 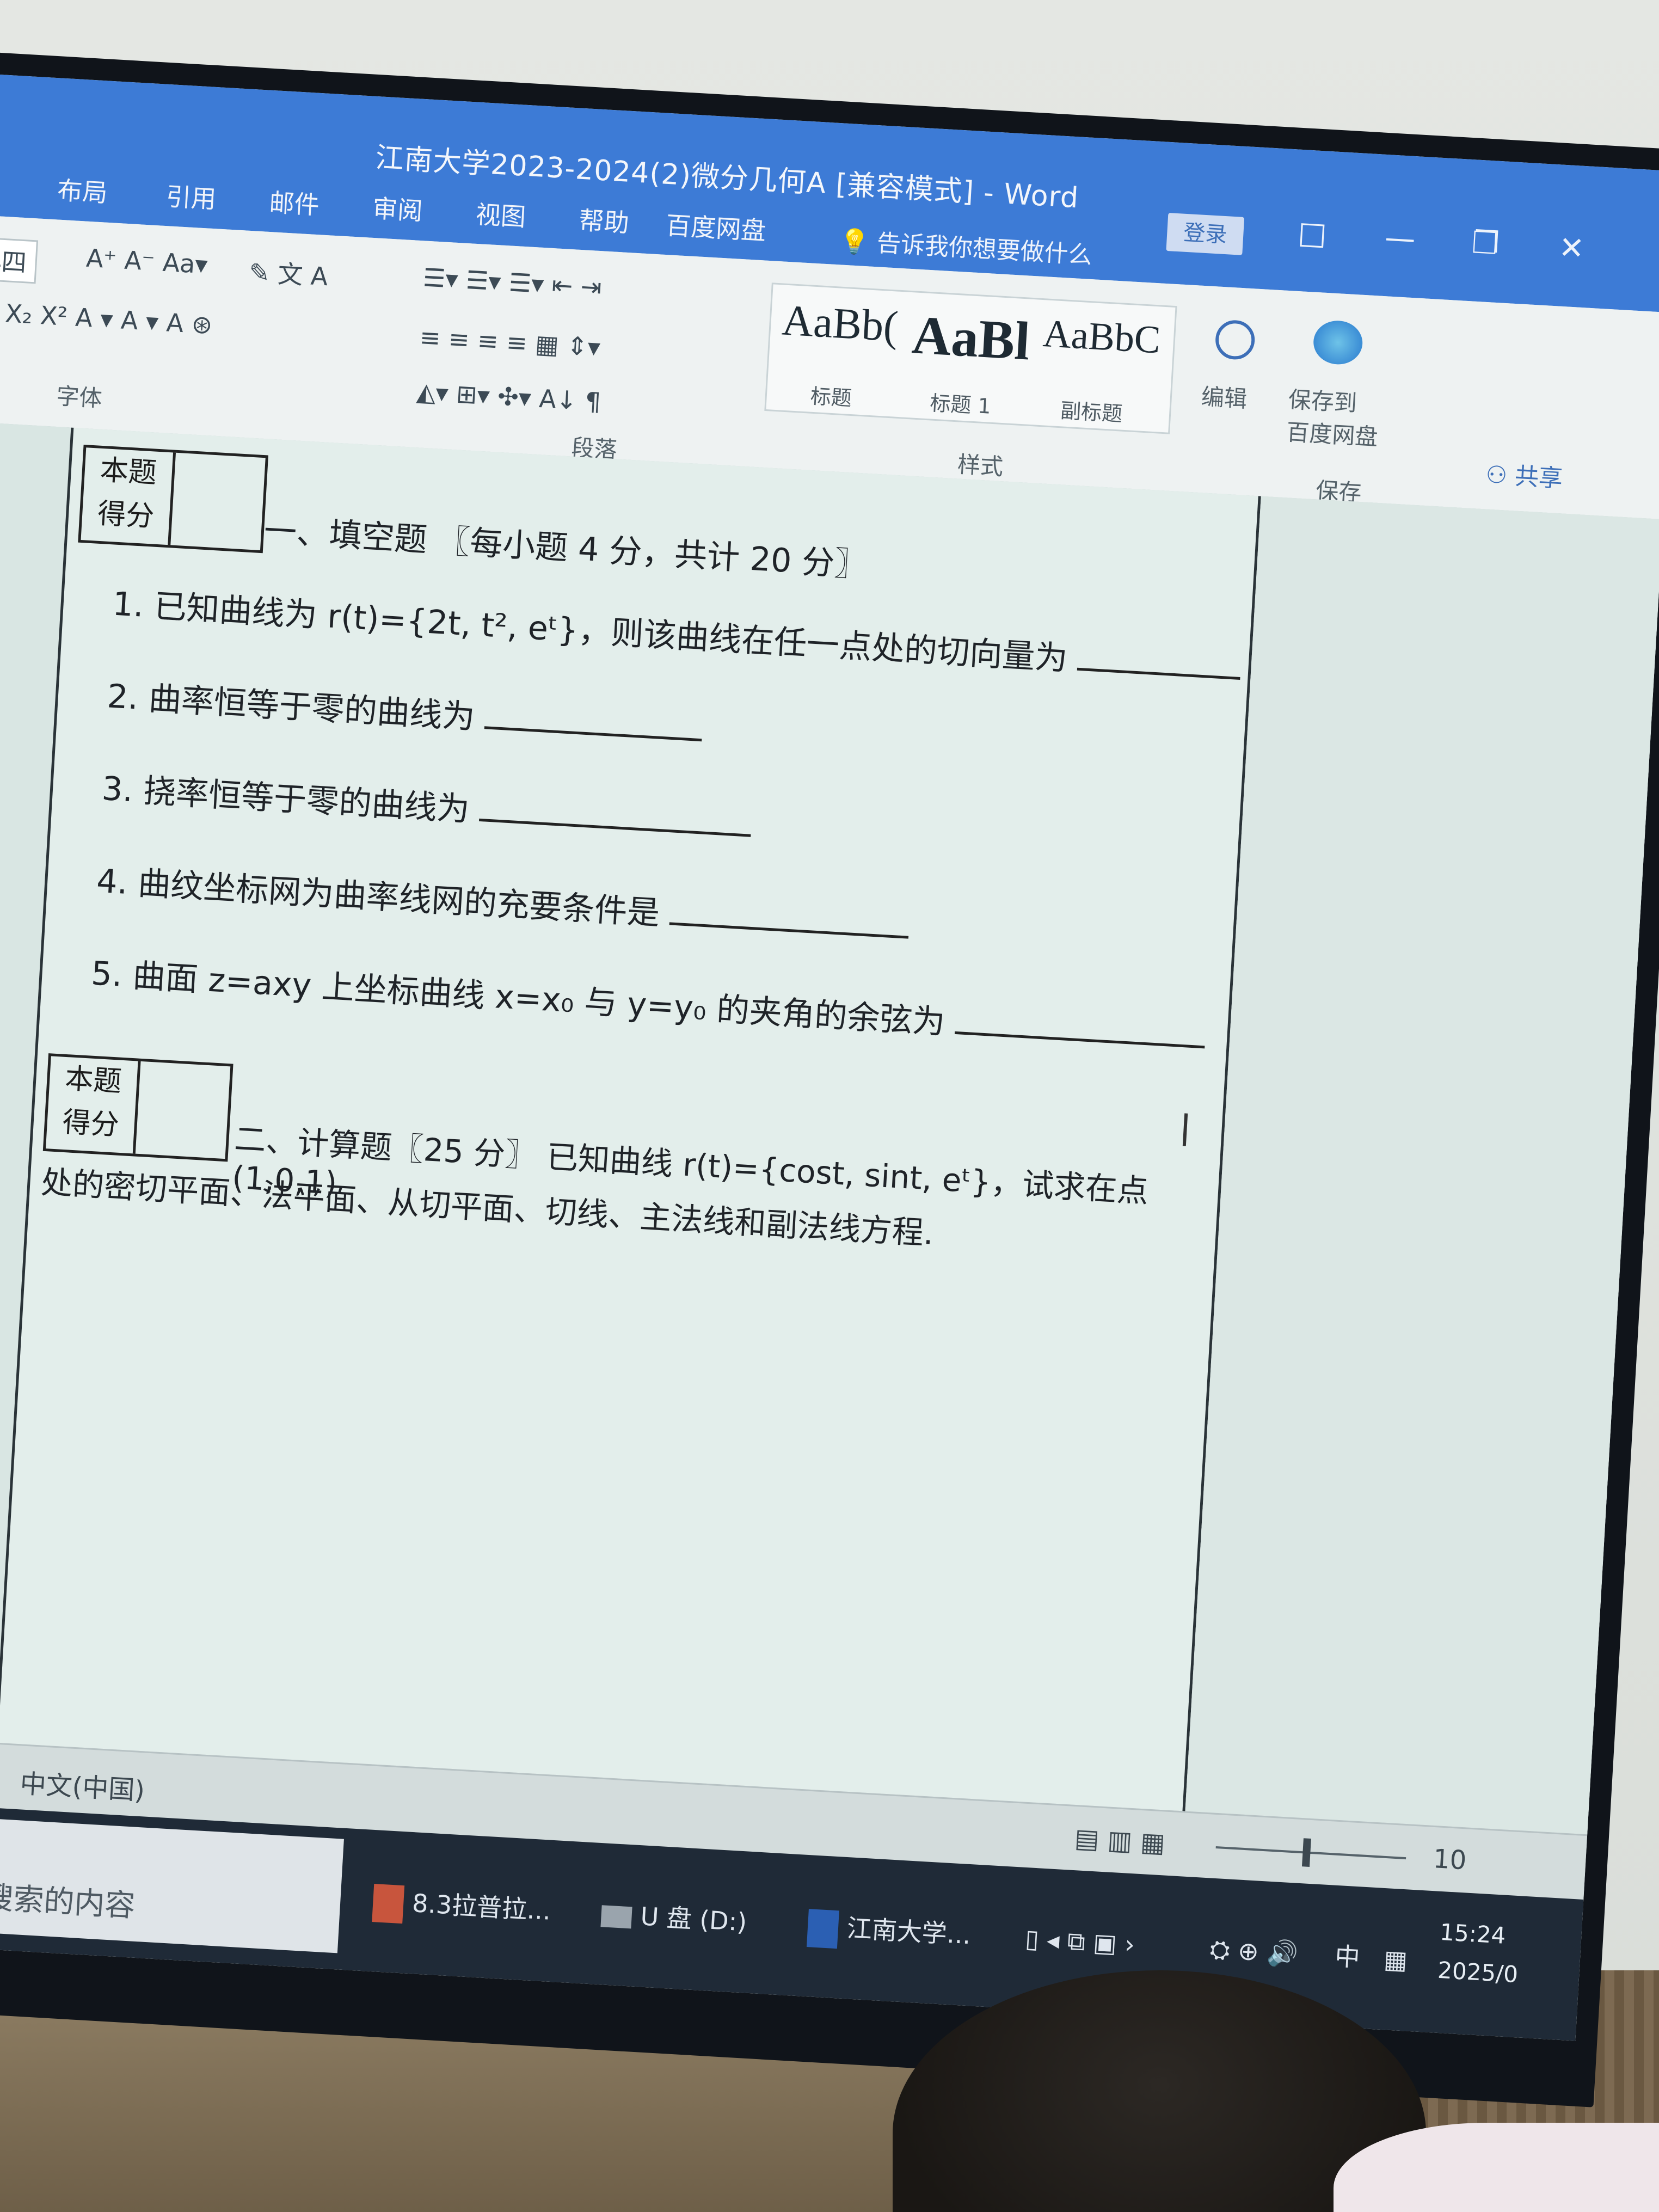 What do you see at coordinates (20, 260) in the screenshot?
I see `font-size-select: 小四` at bounding box center [20, 260].